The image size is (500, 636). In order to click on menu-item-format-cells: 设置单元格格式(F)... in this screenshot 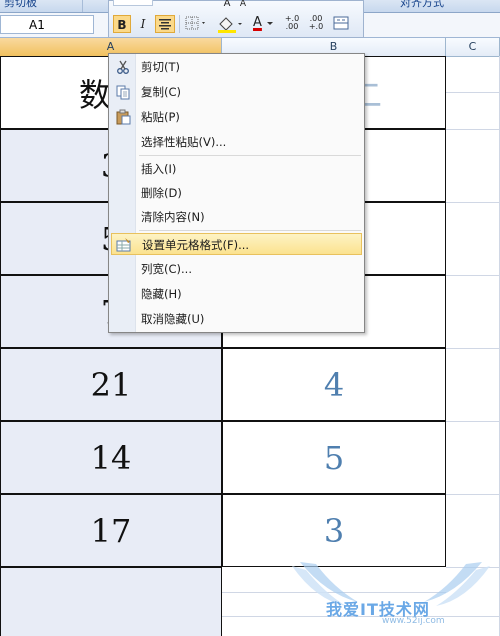, I will do `click(236, 244)`.